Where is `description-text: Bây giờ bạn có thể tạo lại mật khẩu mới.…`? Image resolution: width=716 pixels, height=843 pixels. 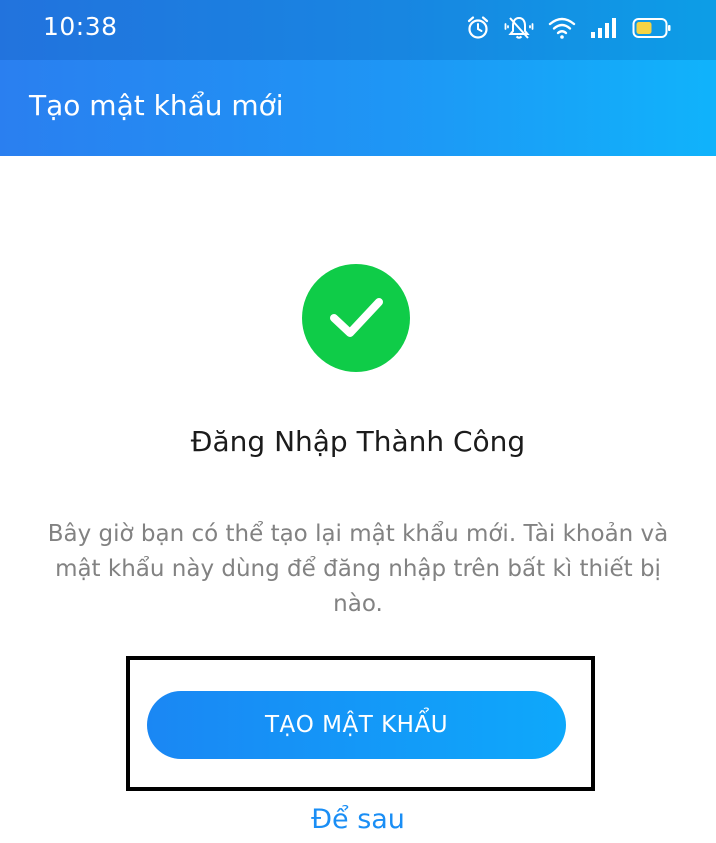 description-text: Bây giờ bạn có thể tạo lại mật khẩu mới.… is located at coordinates (358, 569).